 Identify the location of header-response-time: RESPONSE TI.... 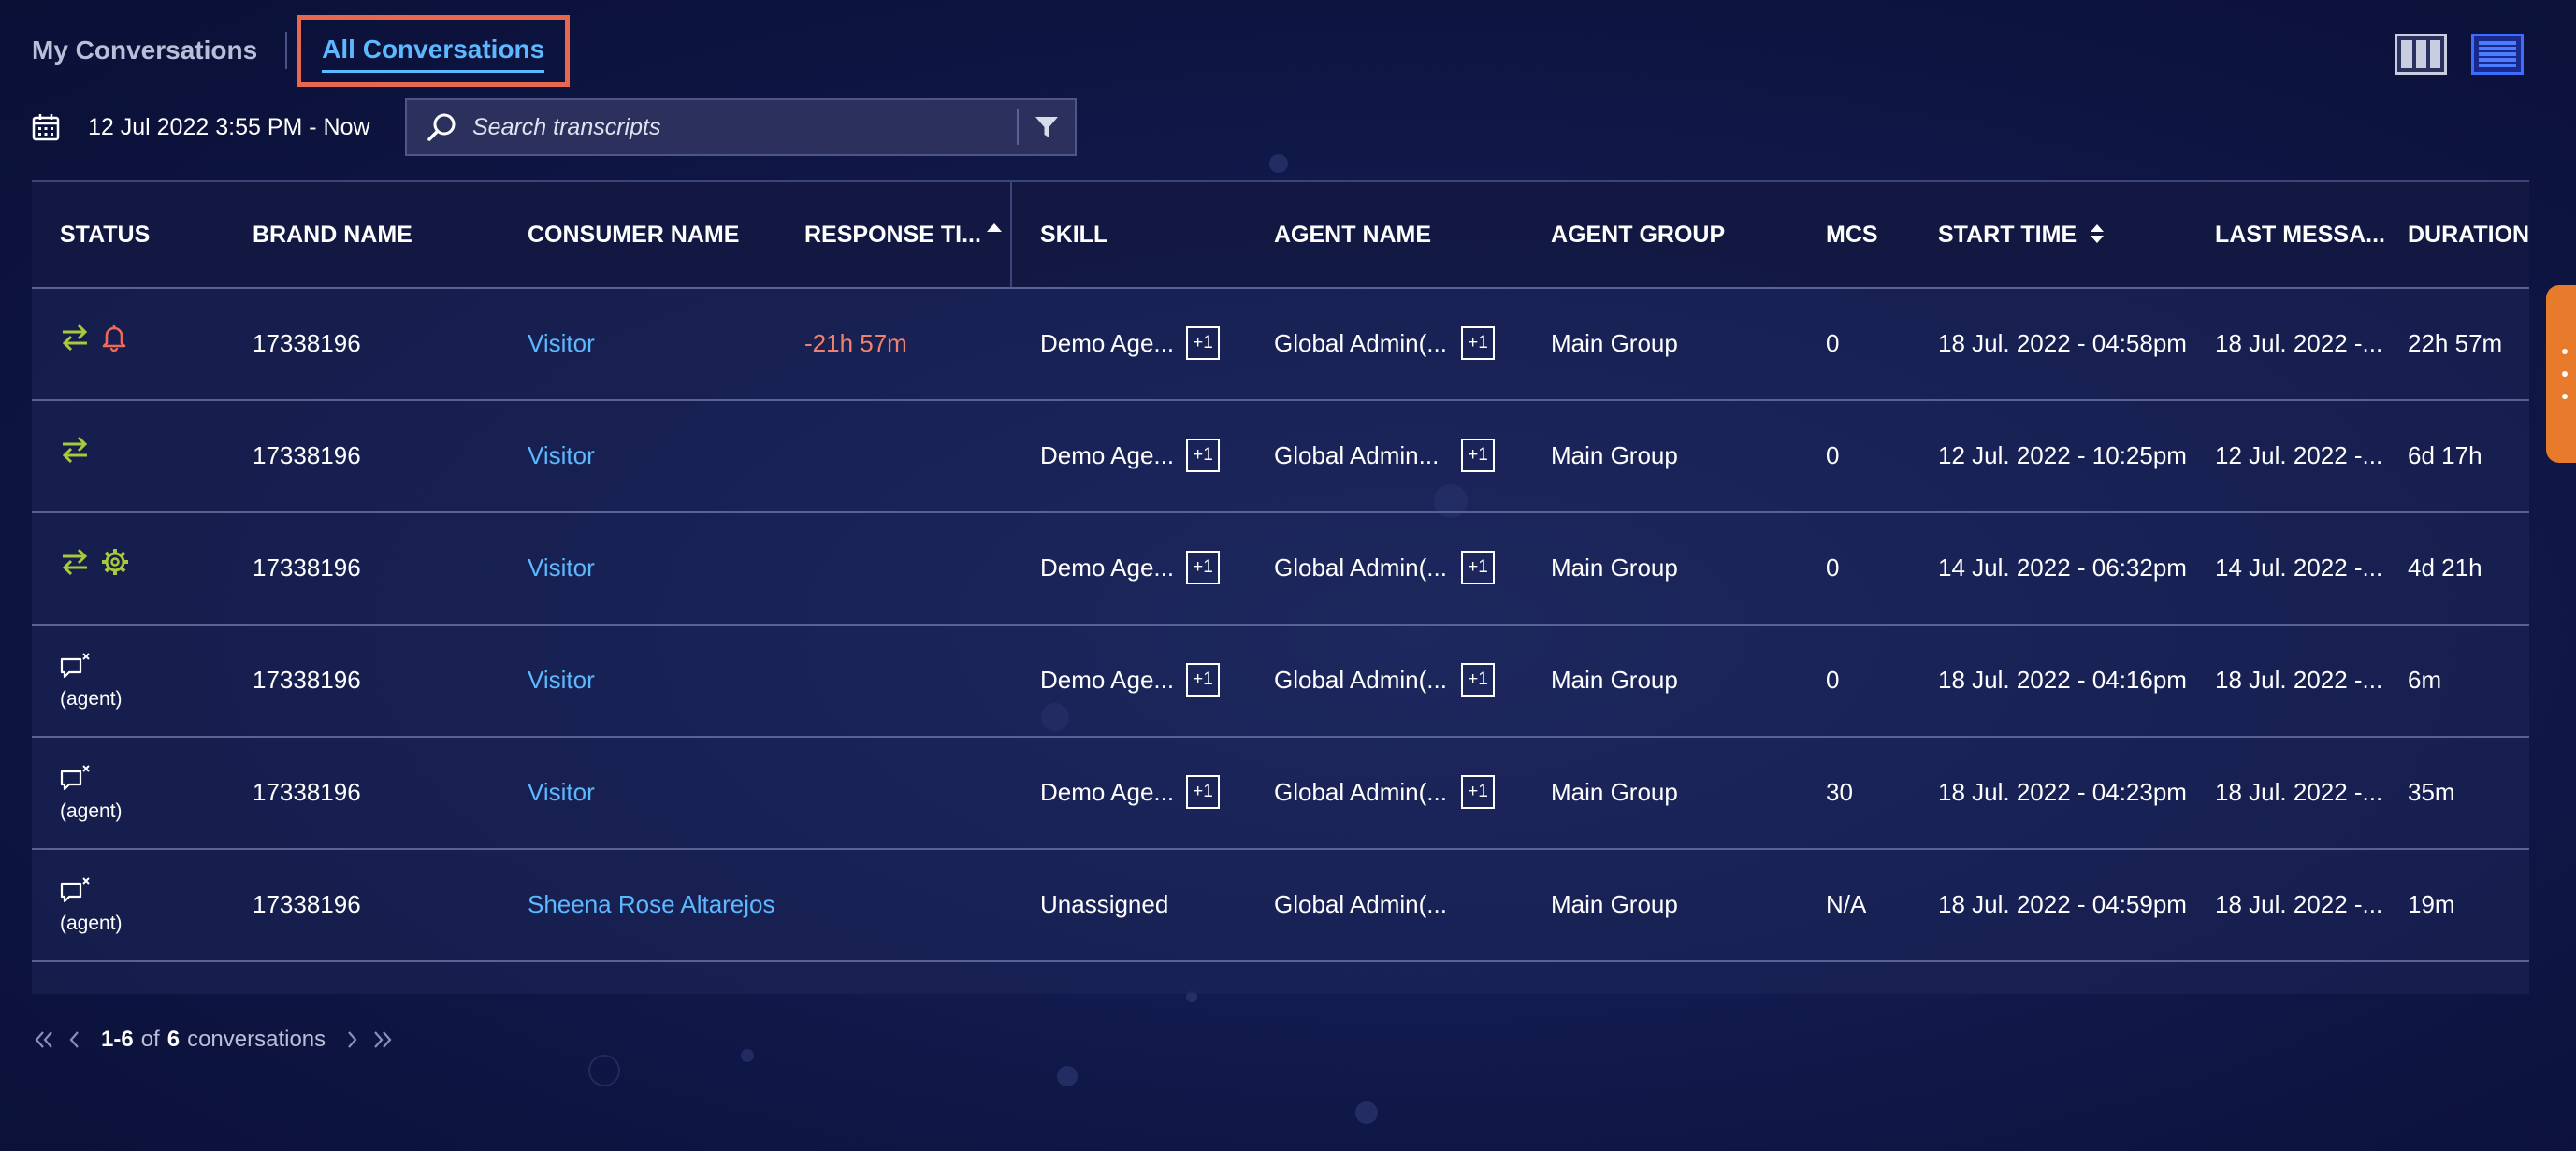
(903, 235).